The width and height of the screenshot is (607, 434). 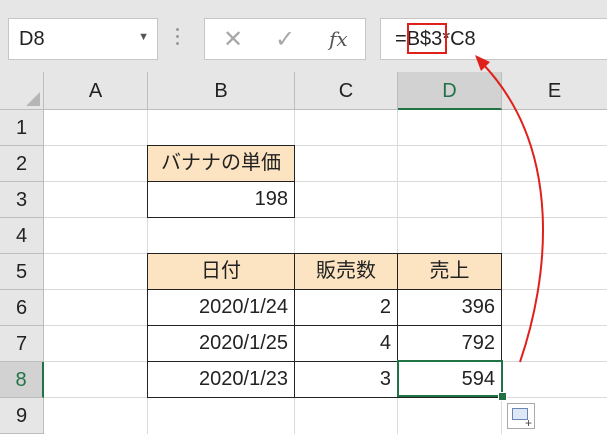 What do you see at coordinates (22, 128) in the screenshot?
I see `row-header-1: 1` at bounding box center [22, 128].